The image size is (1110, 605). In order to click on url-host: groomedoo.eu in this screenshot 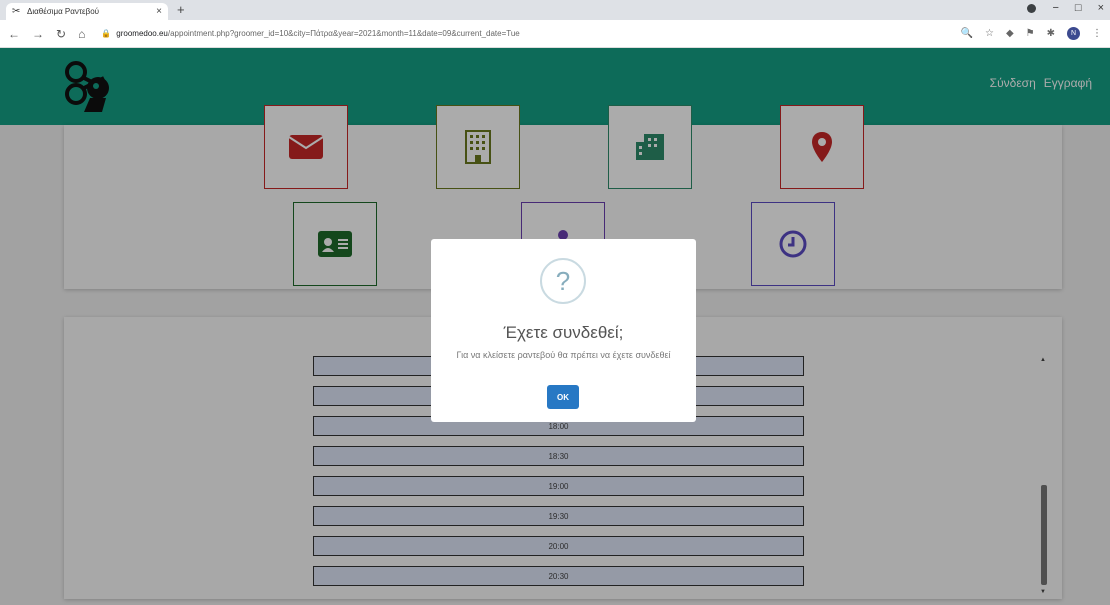, I will do `click(142, 33)`.